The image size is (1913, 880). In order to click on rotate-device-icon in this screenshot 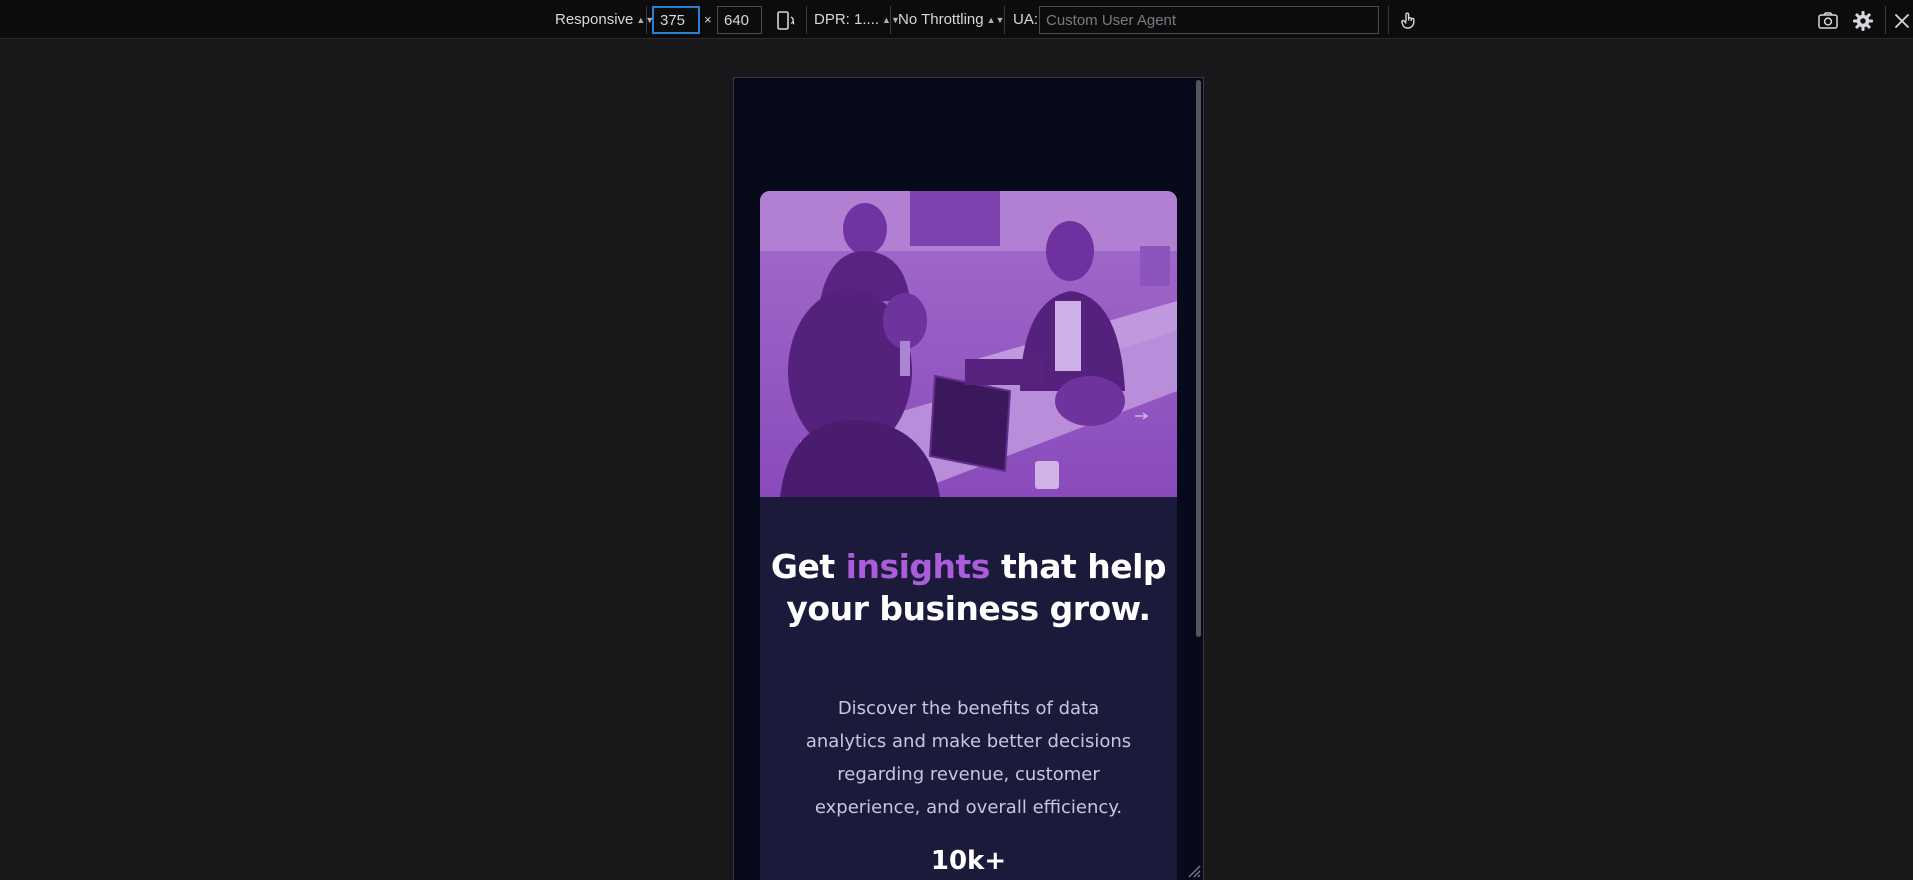, I will do `click(786, 21)`.